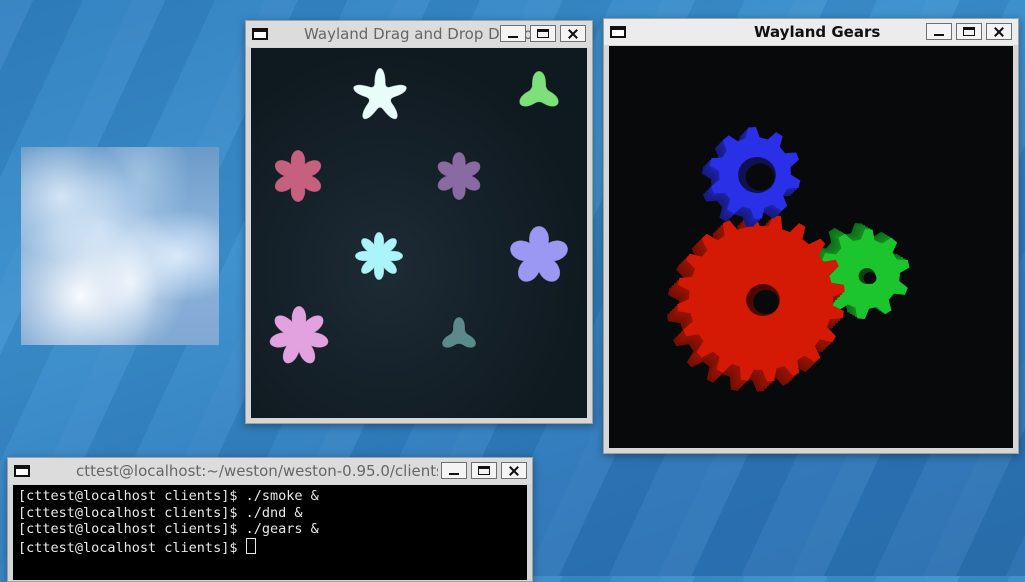 This screenshot has height=582, width=1025. I want to click on terminal-line: [cttest@localhost clients]$ ./gears &, so click(168, 529).